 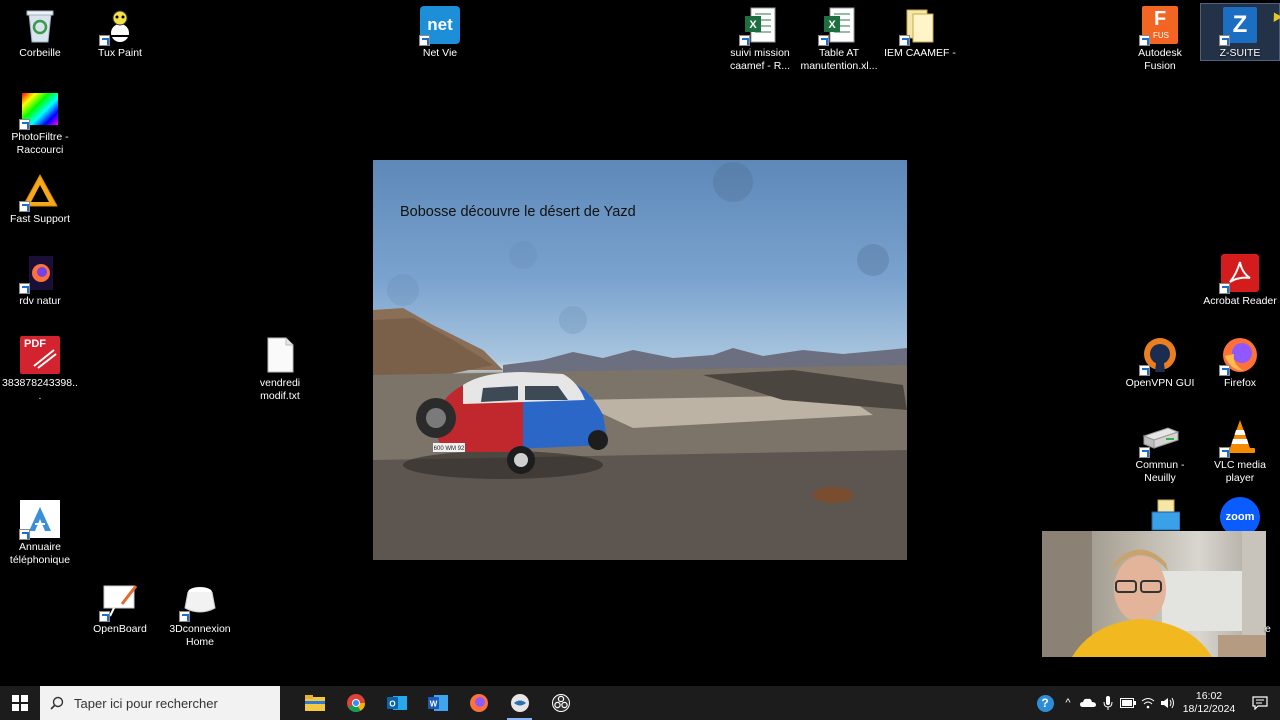 I want to click on desktop-icon-photofiltre: PhotoFiltre - Raccourci, so click(x=40, y=122).